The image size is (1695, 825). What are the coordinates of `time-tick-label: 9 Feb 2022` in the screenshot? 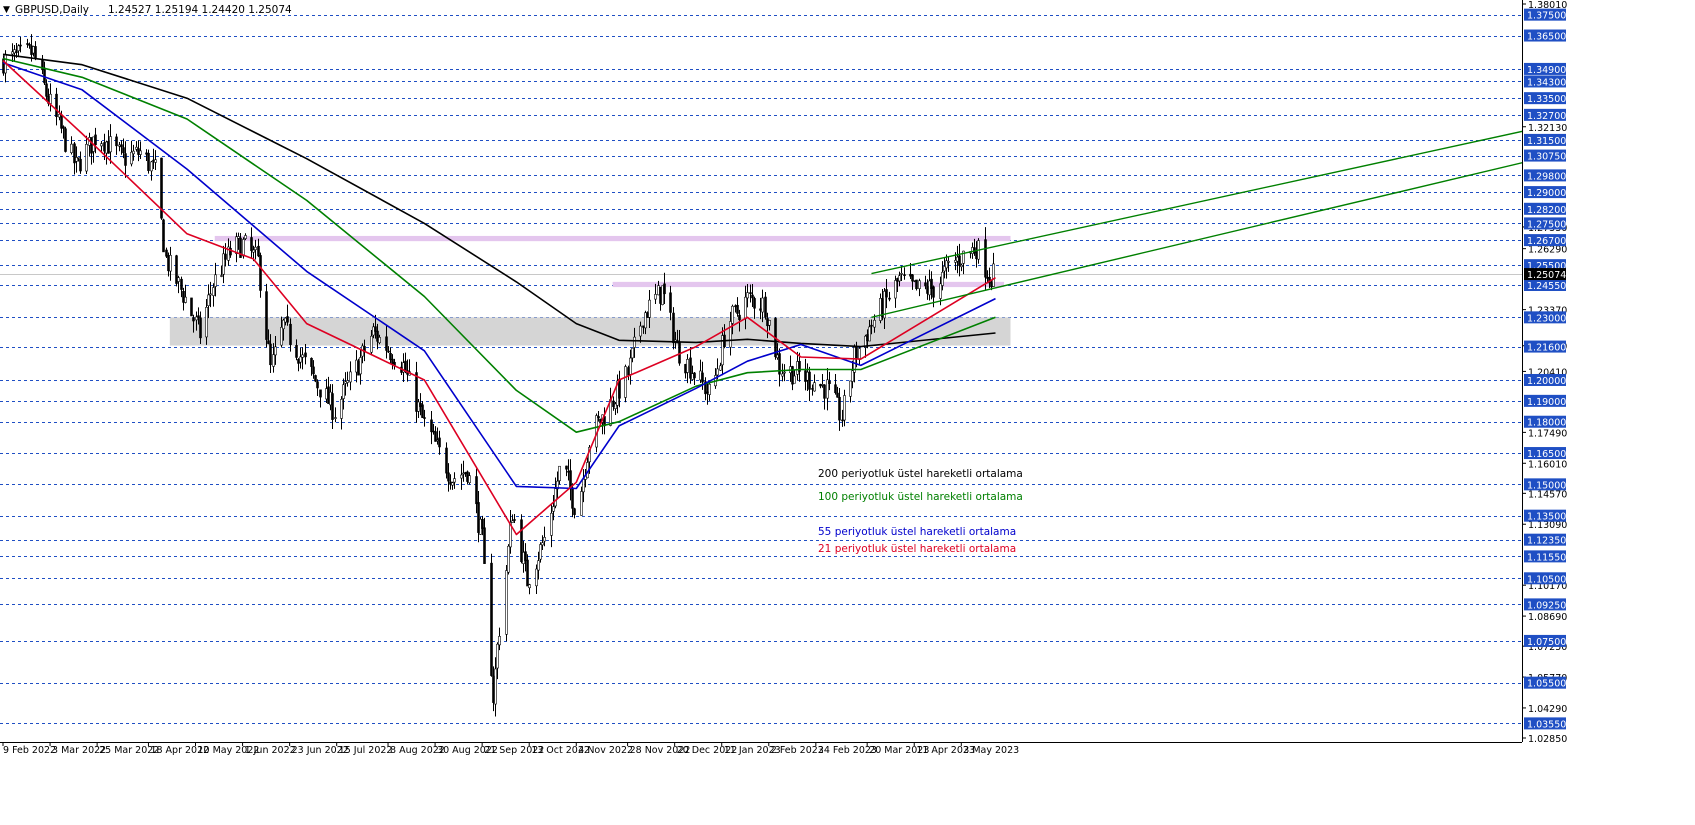 It's located at (29, 750).